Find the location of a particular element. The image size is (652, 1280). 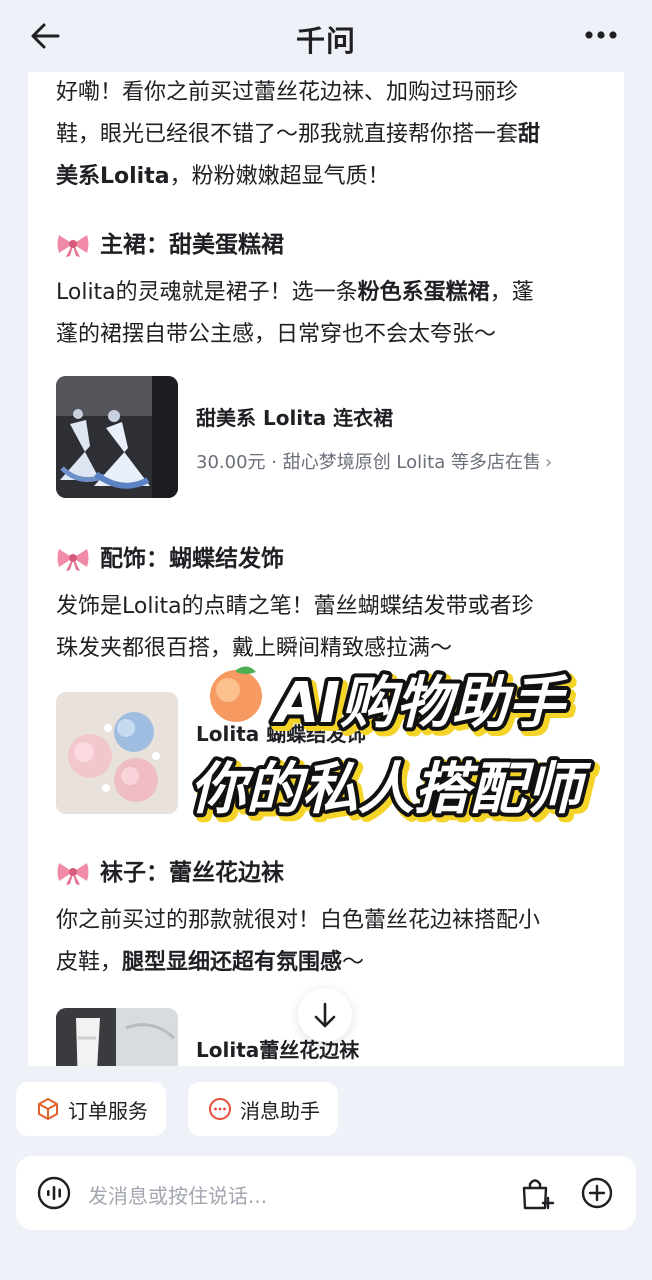

intro-line-1: 好嘞！看你之前买过蕾丝花边袜、加购过玛丽珍 is located at coordinates (287, 92).